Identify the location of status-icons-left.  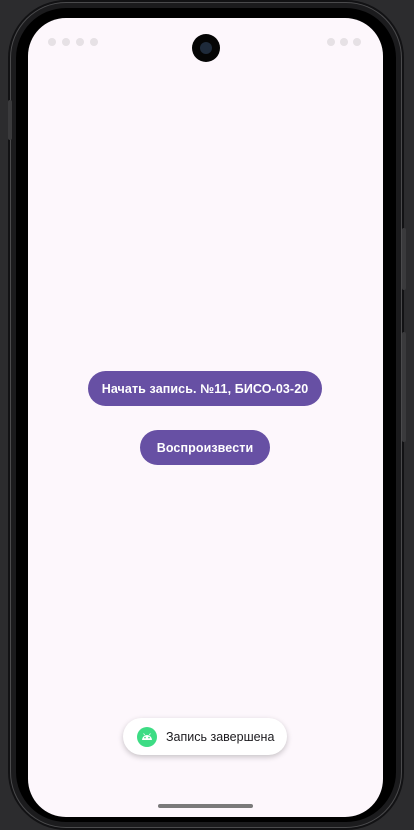
(73, 42).